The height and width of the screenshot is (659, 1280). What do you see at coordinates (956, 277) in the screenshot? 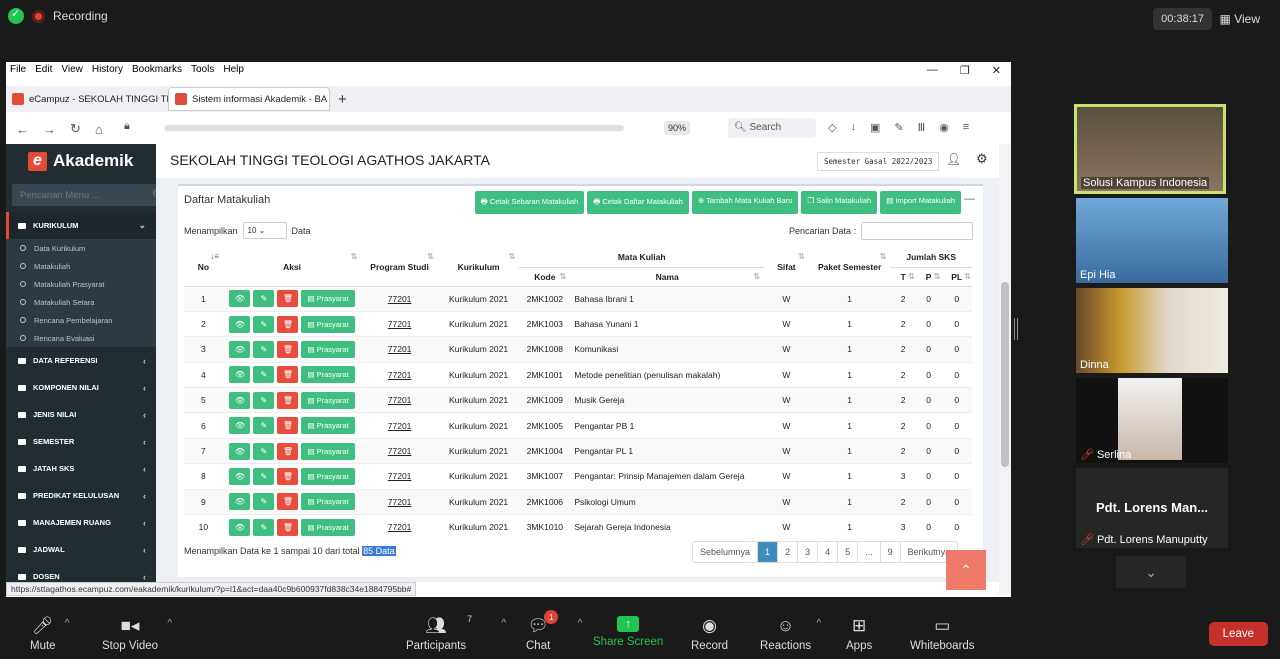
I see `col-pl: PL ⇅` at bounding box center [956, 277].